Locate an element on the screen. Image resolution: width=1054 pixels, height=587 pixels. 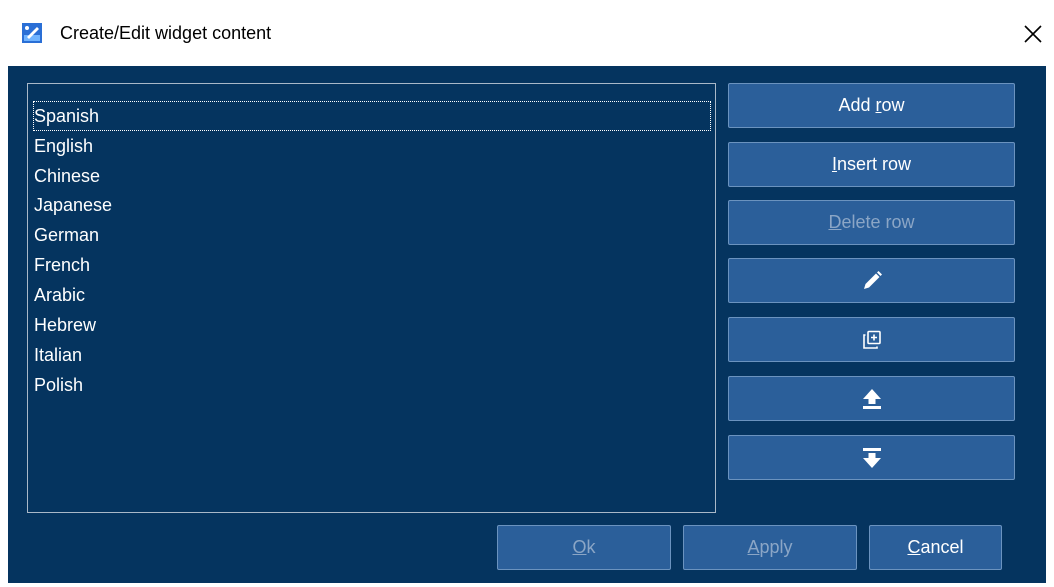
insert-row-button: Insert row is located at coordinates (871, 164).